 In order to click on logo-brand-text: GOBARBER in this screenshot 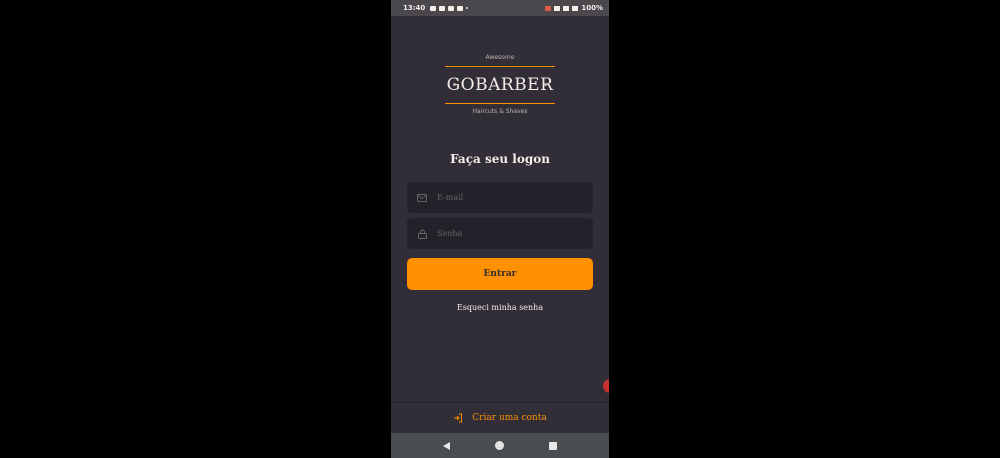, I will do `click(500, 85)`.